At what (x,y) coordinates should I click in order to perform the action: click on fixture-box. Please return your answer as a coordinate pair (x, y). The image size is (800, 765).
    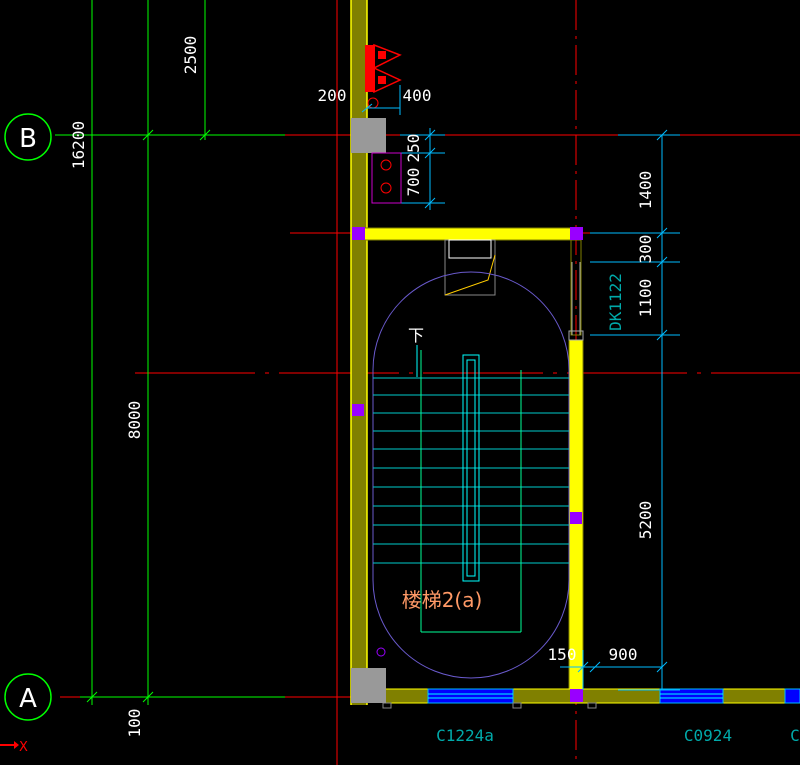
    Looking at the image, I should click on (386, 178).